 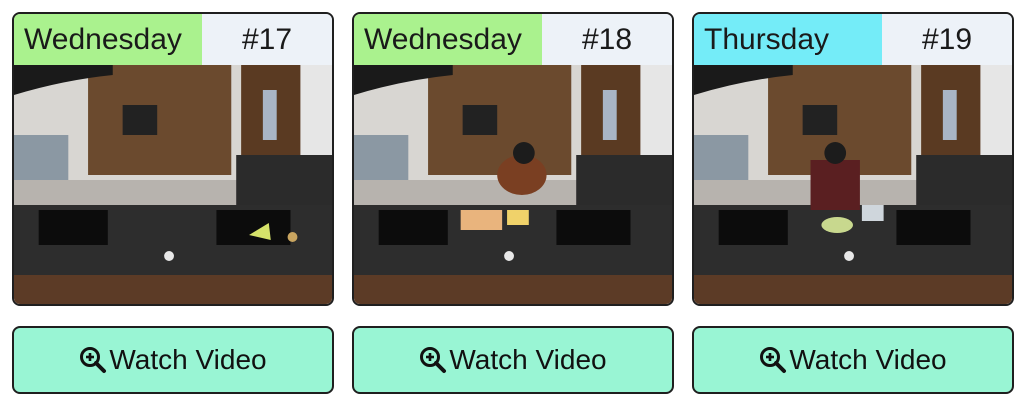 I want to click on episode-number: #17, so click(x=267, y=39).